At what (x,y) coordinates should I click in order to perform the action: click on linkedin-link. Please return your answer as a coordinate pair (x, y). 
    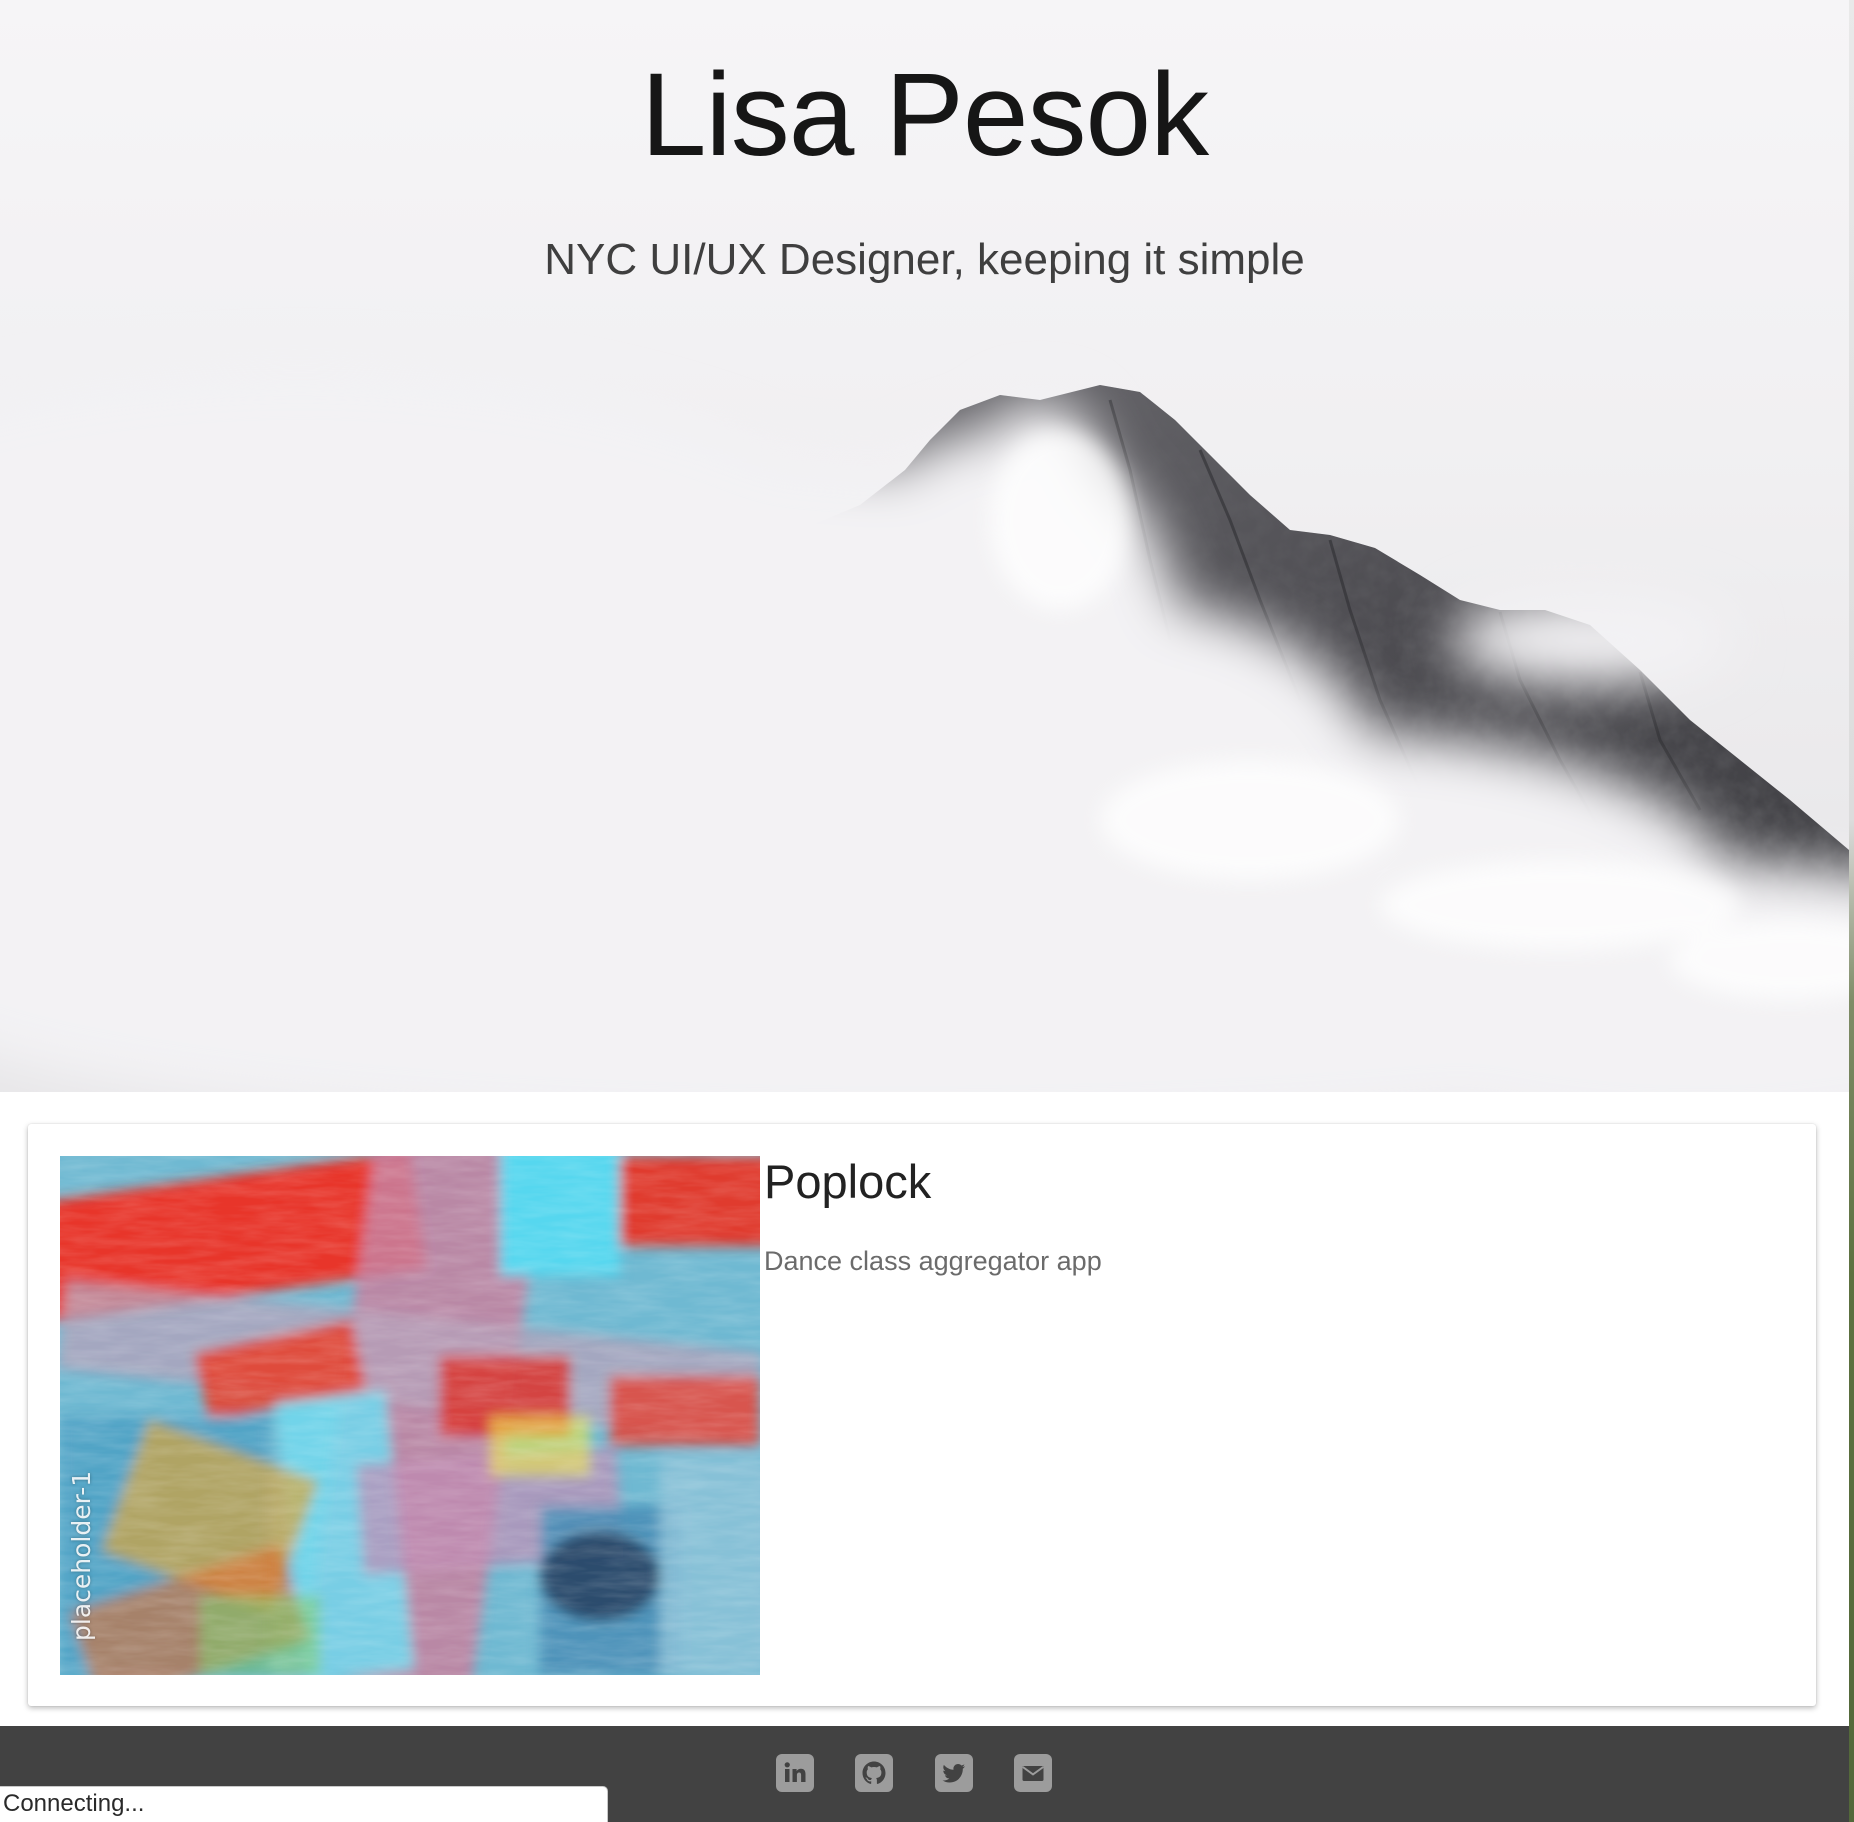
    Looking at the image, I should click on (795, 1773).